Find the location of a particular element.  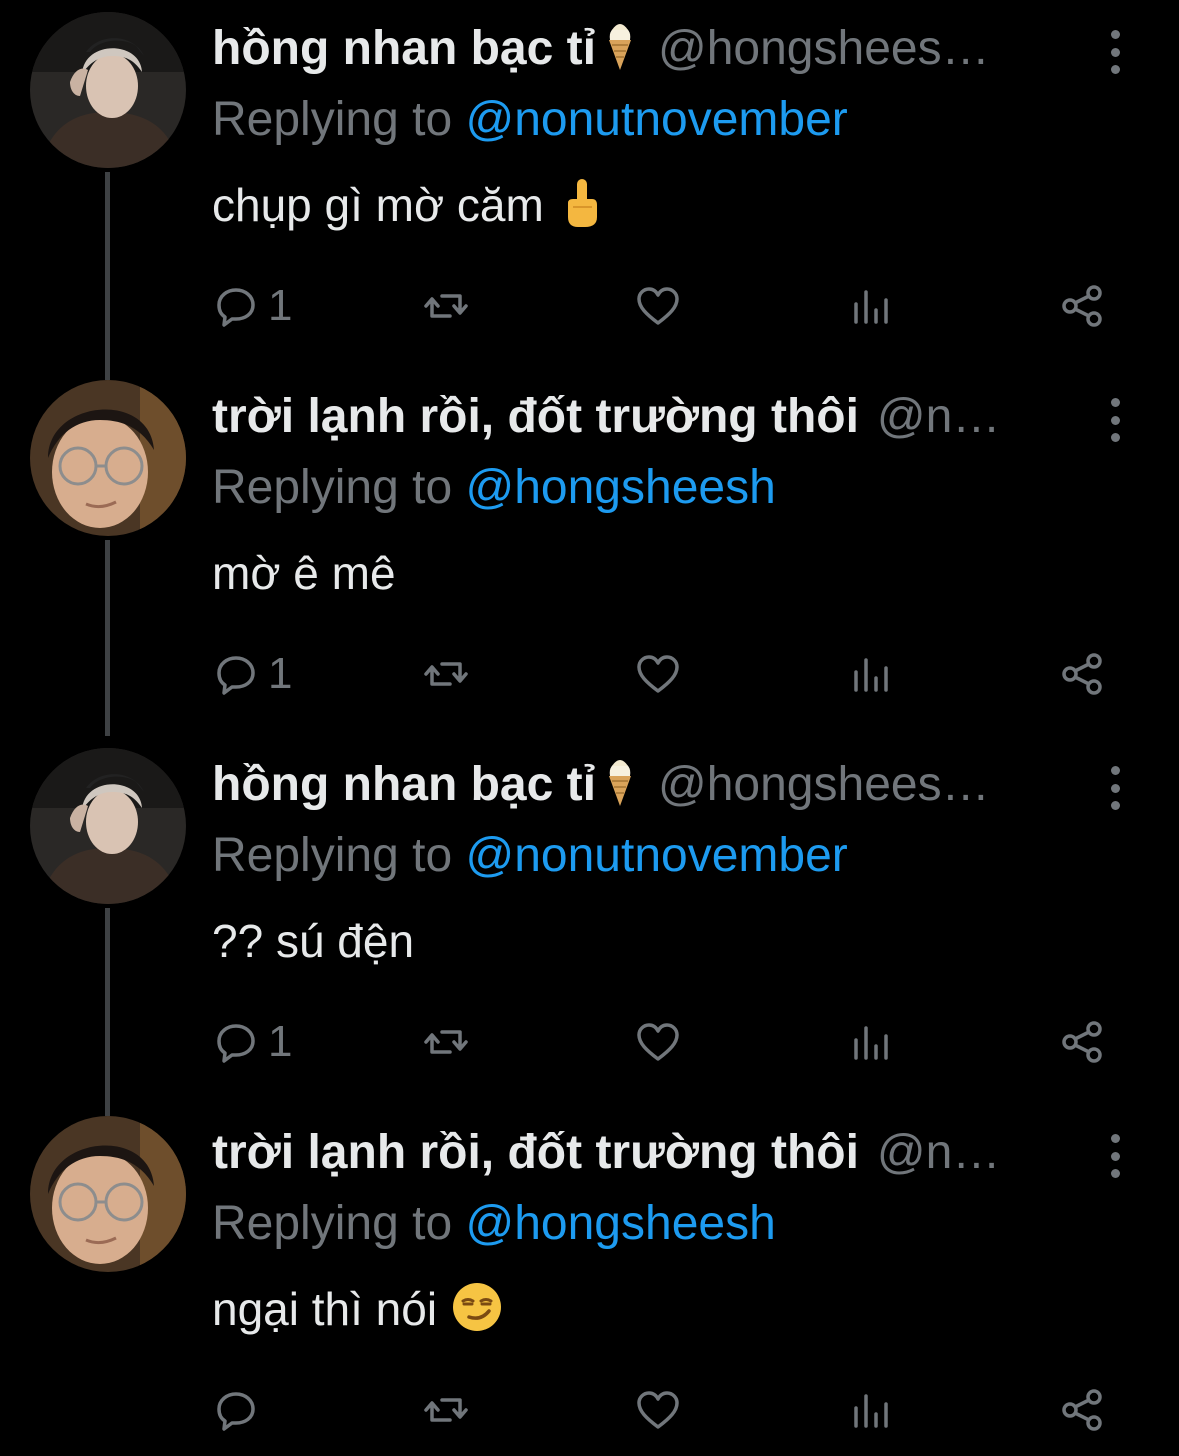

smirking-face-icon is located at coordinates (476, 1307).